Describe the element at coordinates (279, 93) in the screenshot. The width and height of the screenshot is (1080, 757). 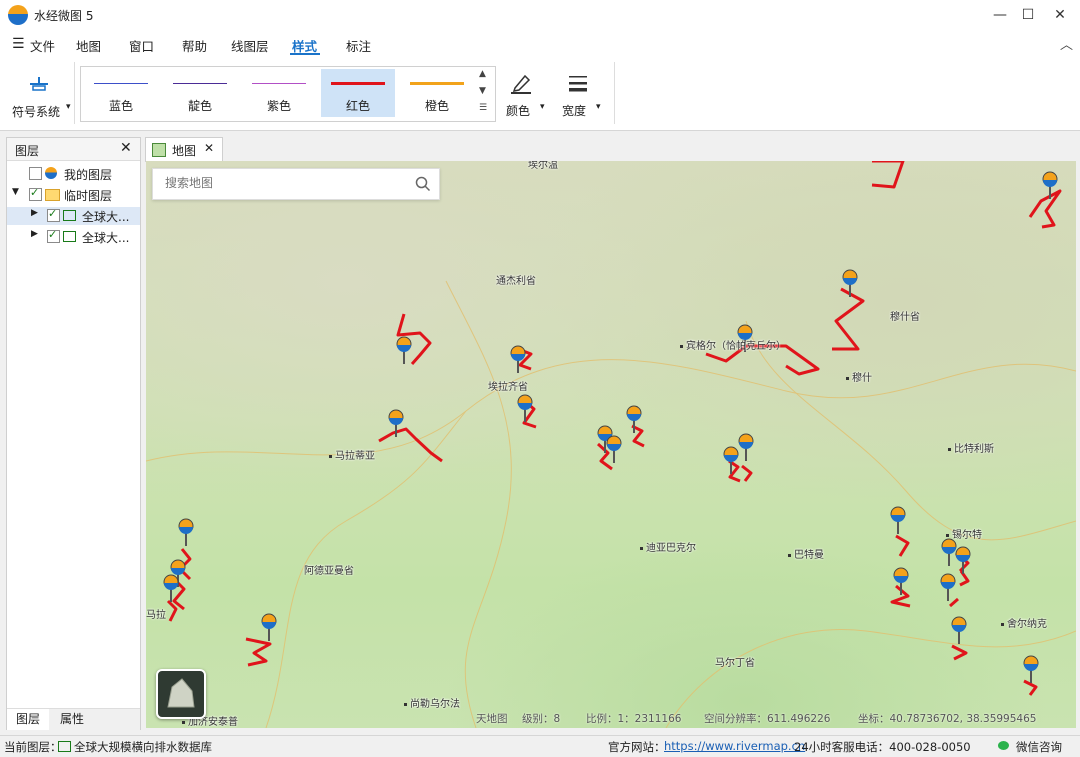
I see `style-purple: 紫色` at that location.